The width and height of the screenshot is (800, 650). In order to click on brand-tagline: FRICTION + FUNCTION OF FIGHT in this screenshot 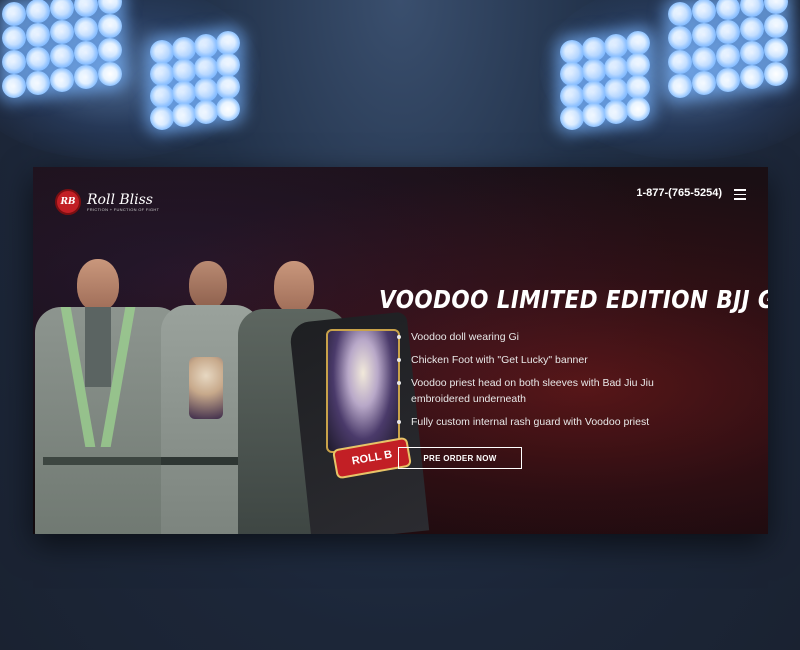, I will do `click(123, 209)`.